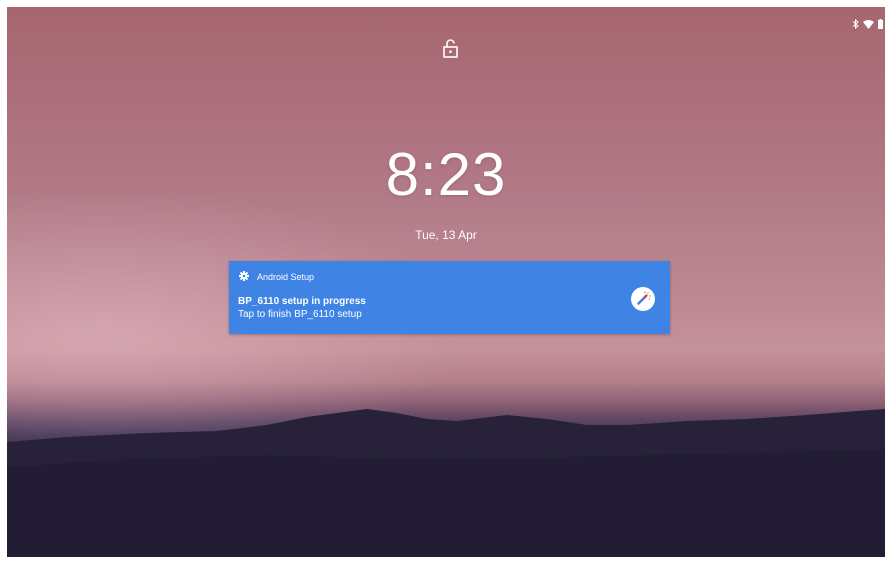  I want to click on notification-title: BP_6110 setup in progress, so click(302, 301).